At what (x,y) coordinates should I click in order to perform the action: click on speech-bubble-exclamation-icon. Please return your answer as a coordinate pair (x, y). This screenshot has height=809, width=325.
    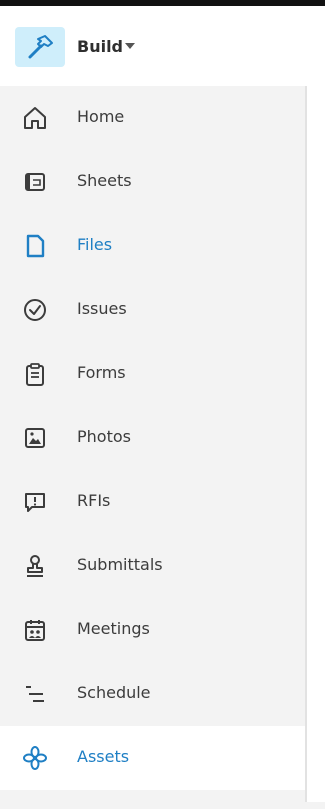
    Looking at the image, I should click on (35, 502).